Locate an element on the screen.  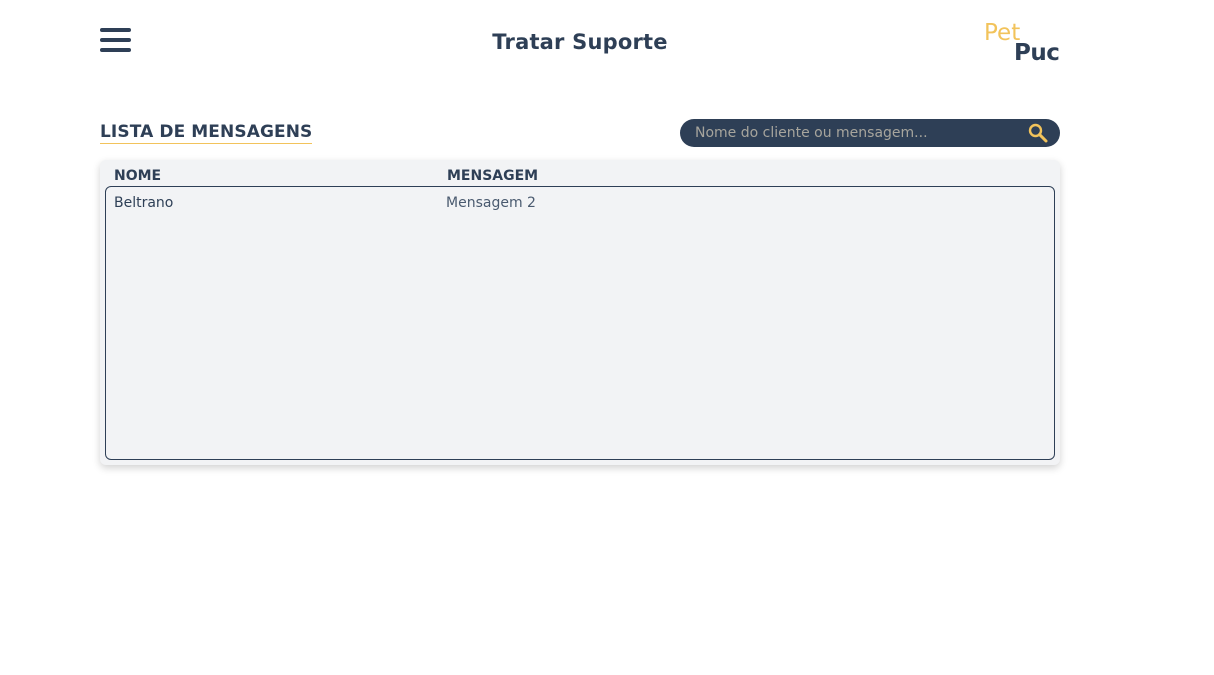
column-header-nome: NOME is located at coordinates (138, 176).